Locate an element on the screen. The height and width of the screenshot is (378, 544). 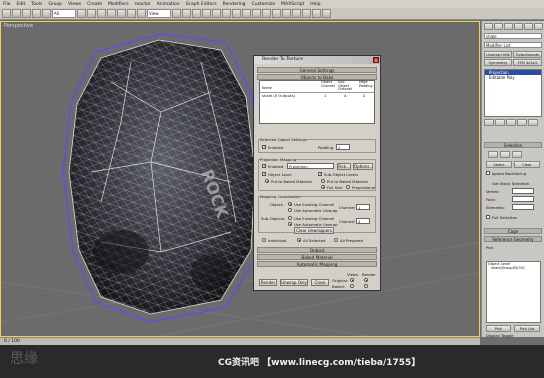
row-name: shale (0 Outputs) is located at coordinates (278, 95).